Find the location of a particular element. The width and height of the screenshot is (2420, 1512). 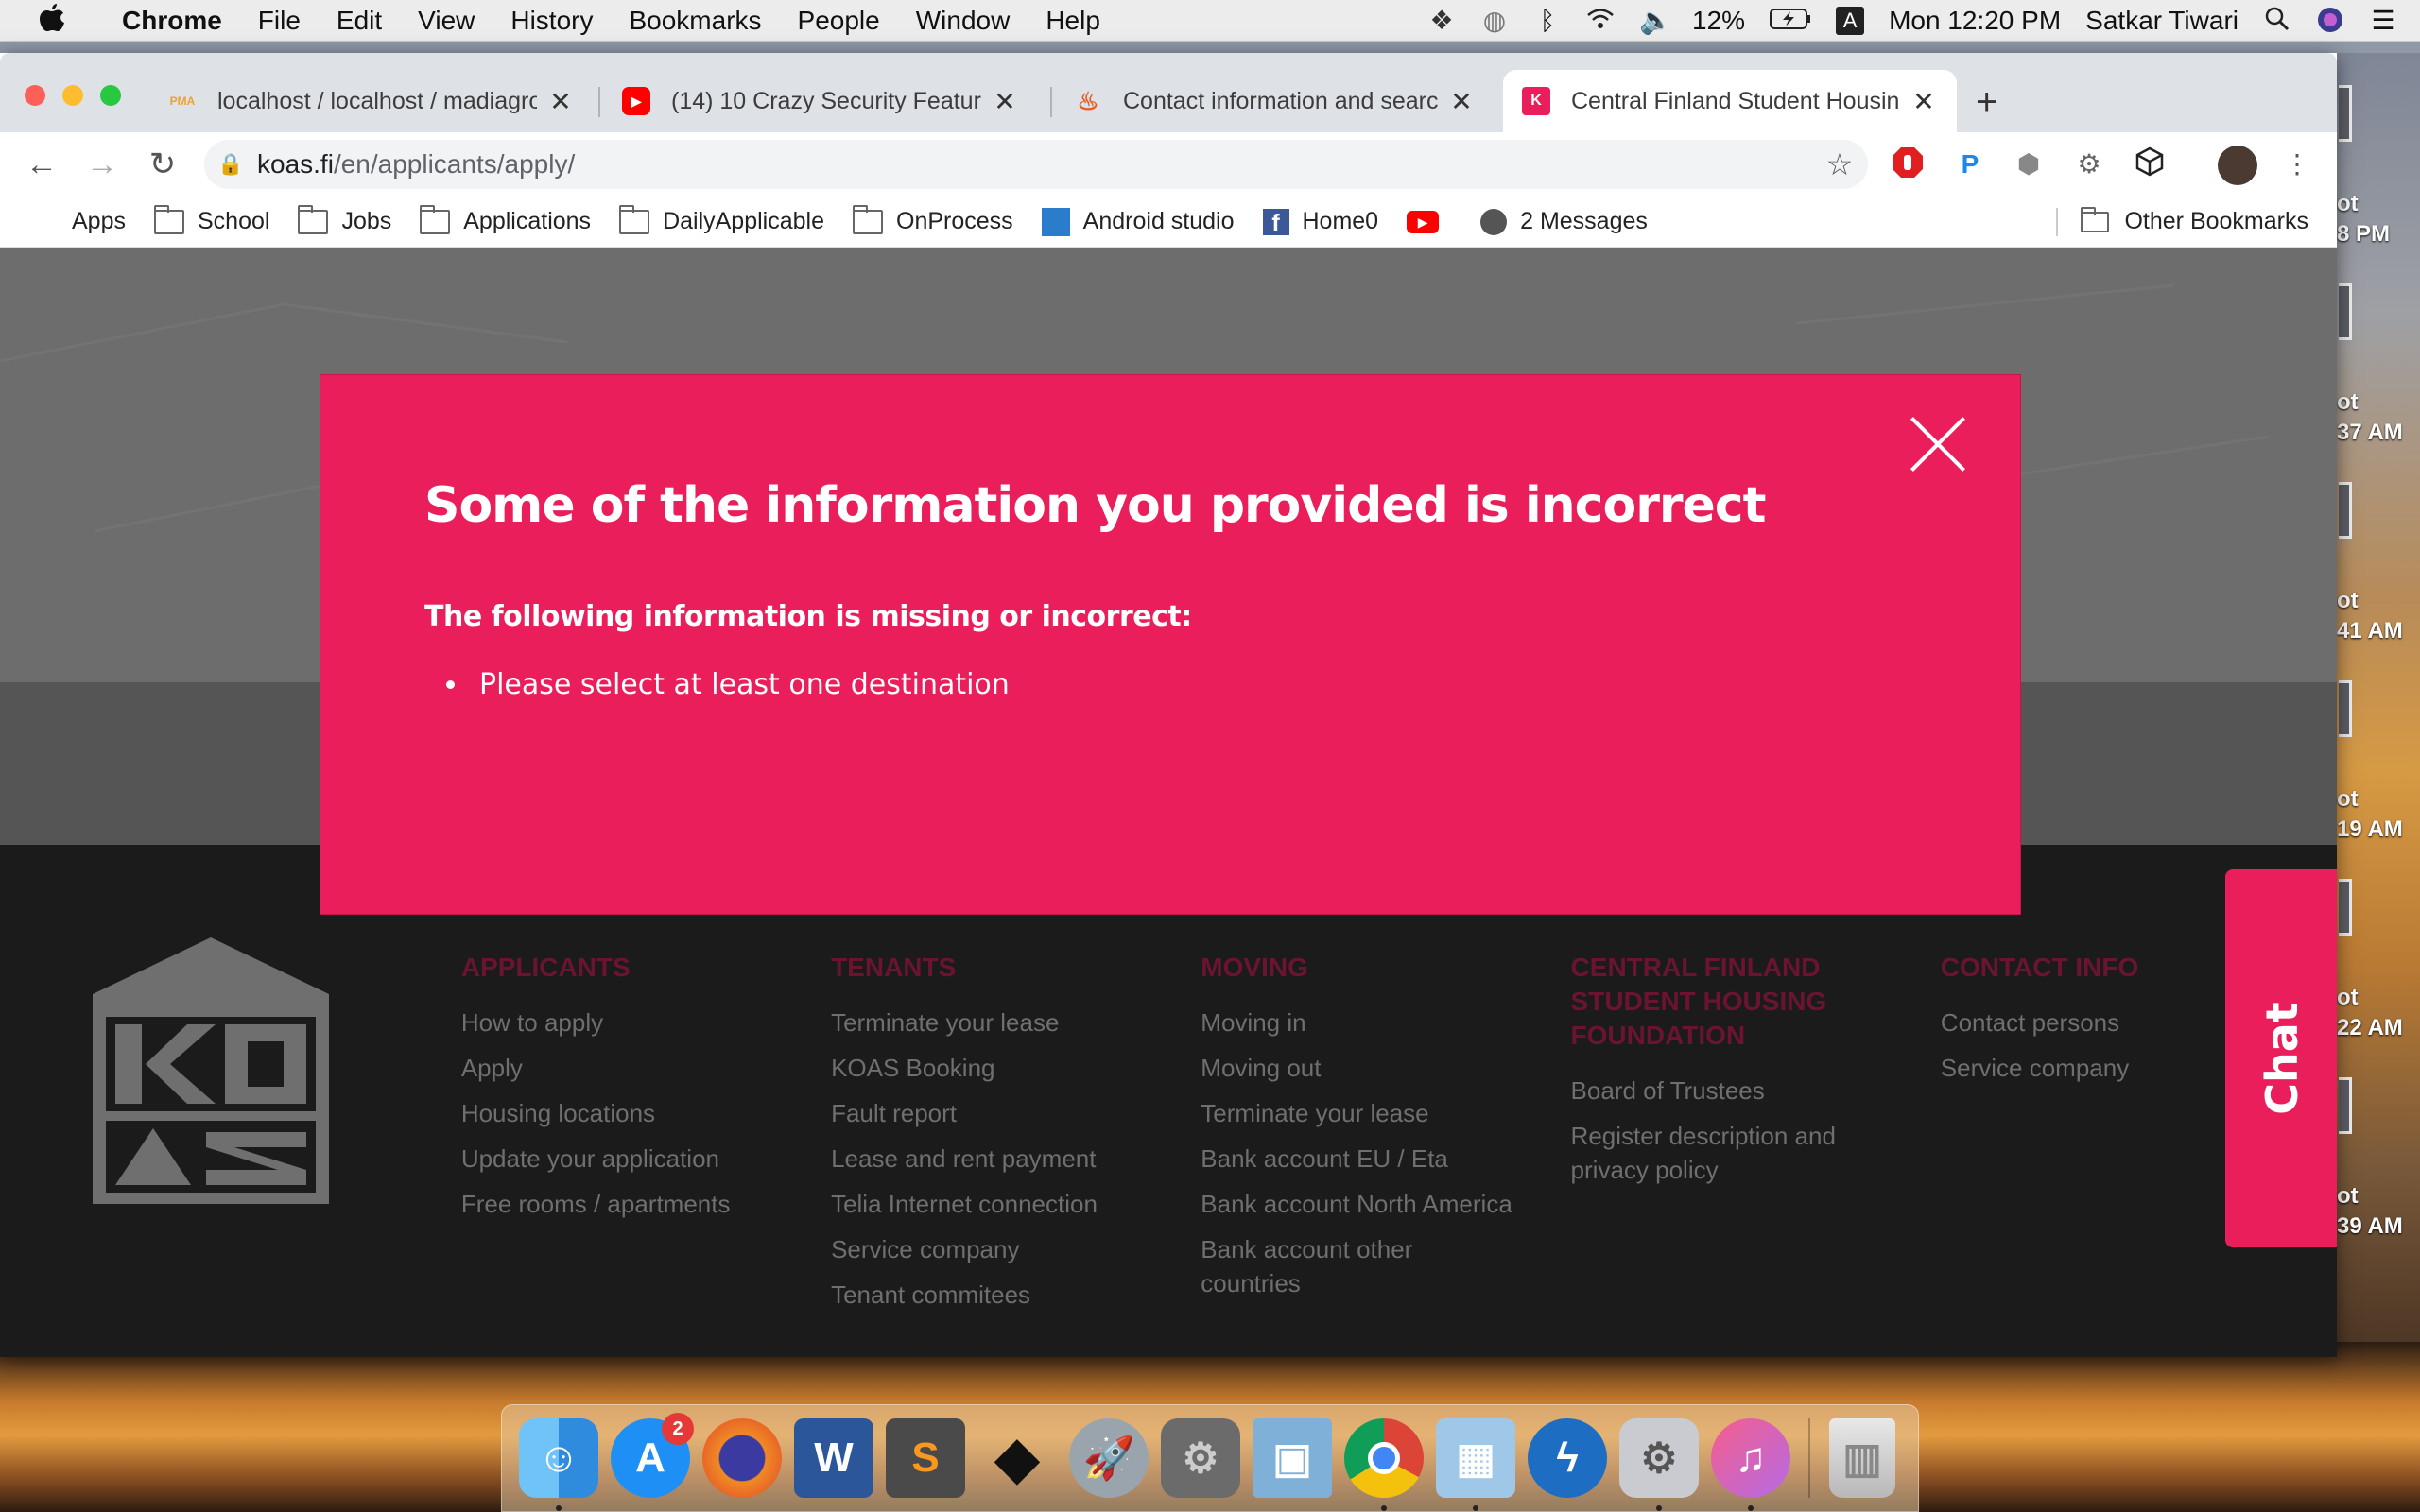

footer-link: Bank account EU / Eta is located at coordinates (1356, 1159).